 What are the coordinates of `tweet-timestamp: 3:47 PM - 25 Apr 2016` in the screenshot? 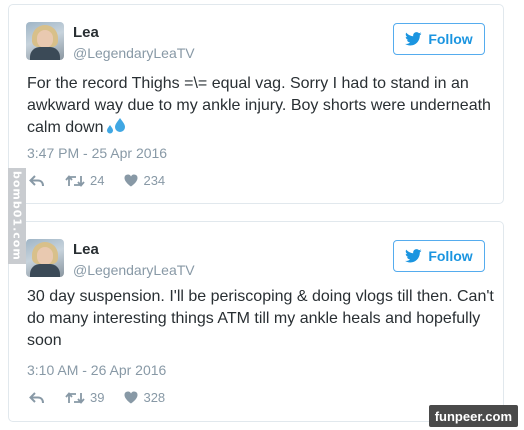 It's located at (97, 153).